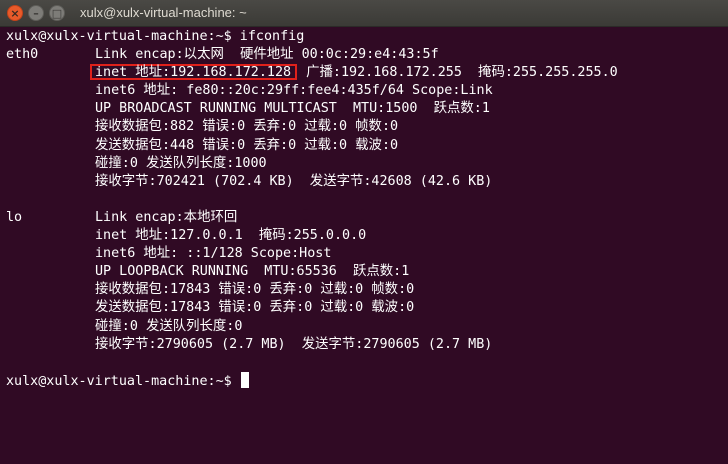  Describe the element at coordinates (213, 254) in the screenshot. I see `lo-inet6: inet6 地址: ::1/128 Scope:Host` at that location.